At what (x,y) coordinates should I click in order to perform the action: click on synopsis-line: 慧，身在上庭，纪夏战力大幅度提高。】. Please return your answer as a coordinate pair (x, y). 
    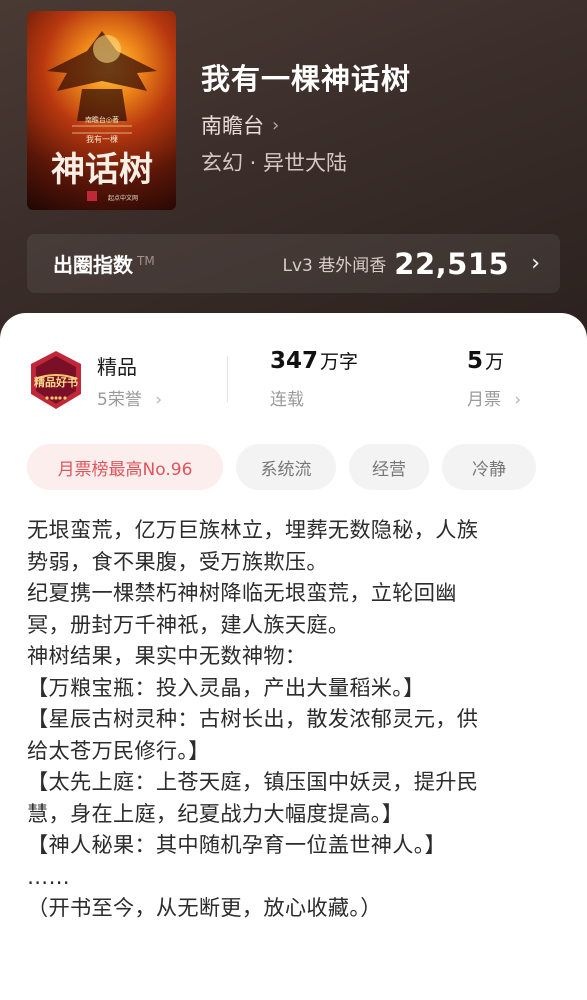
    Looking at the image, I should click on (215, 813).